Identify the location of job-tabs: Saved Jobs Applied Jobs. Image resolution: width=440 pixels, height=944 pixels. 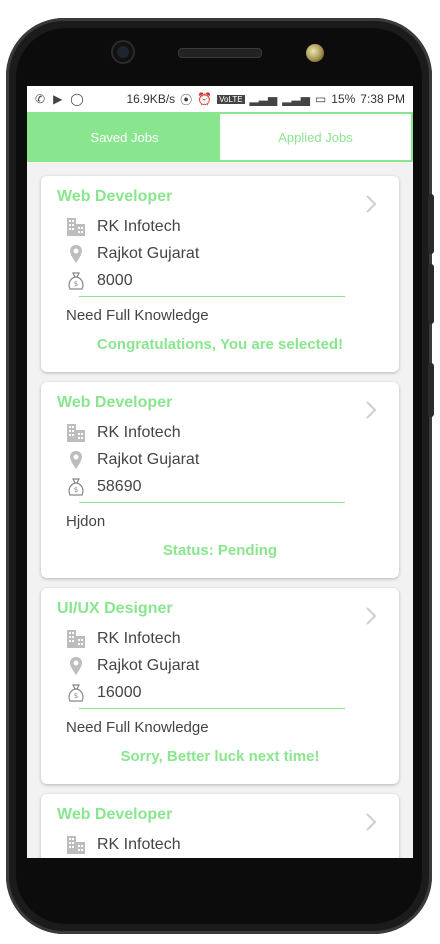
(220, 137).